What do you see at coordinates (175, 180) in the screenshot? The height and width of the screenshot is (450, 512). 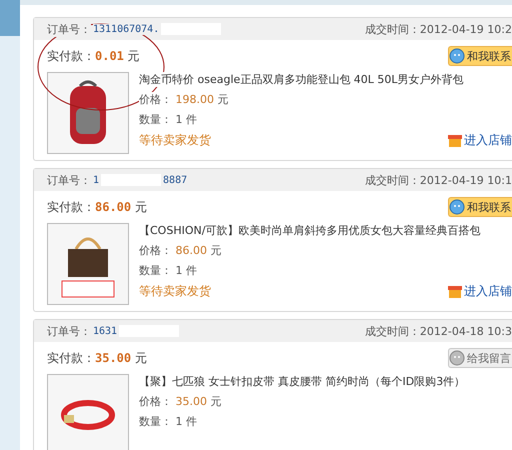 I see `order-number: 8887` at bounding box center [175, 180].